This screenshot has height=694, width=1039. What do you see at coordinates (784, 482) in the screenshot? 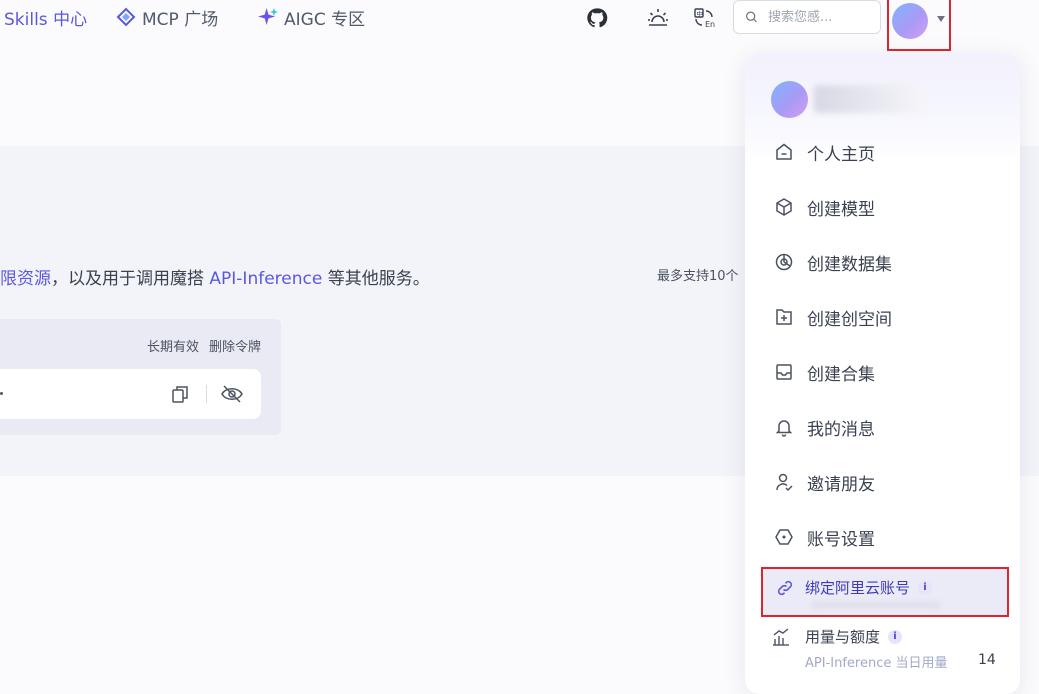
I see `invite-user-icon` at bounding box center [784, 482].